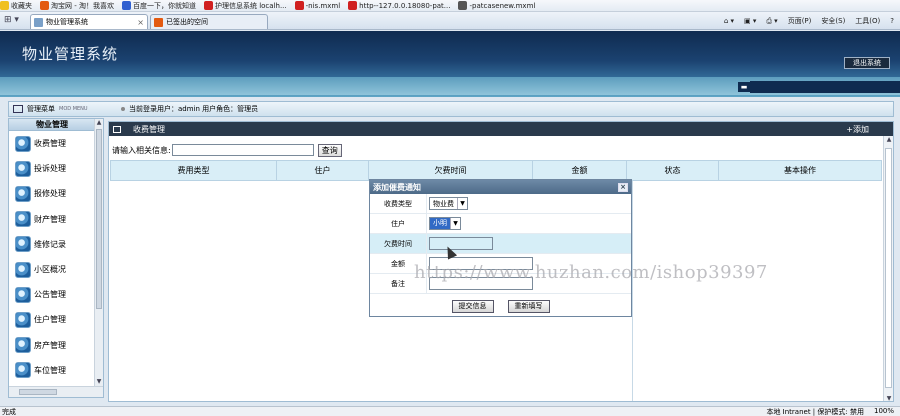  Describe the element at coordinates (18, 109) in the screenshot. I see `menu-icon` at that location.